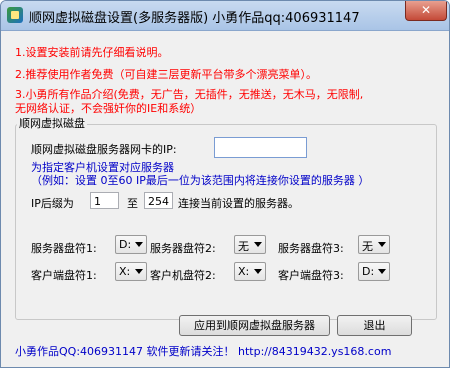 The height and width of the screenshot is (368, 450). What do you see at coordinates (311, 248) in the screenshot?
I see `server-drive3-label: 服务器盘符3:` at bounding box center [311, 248].